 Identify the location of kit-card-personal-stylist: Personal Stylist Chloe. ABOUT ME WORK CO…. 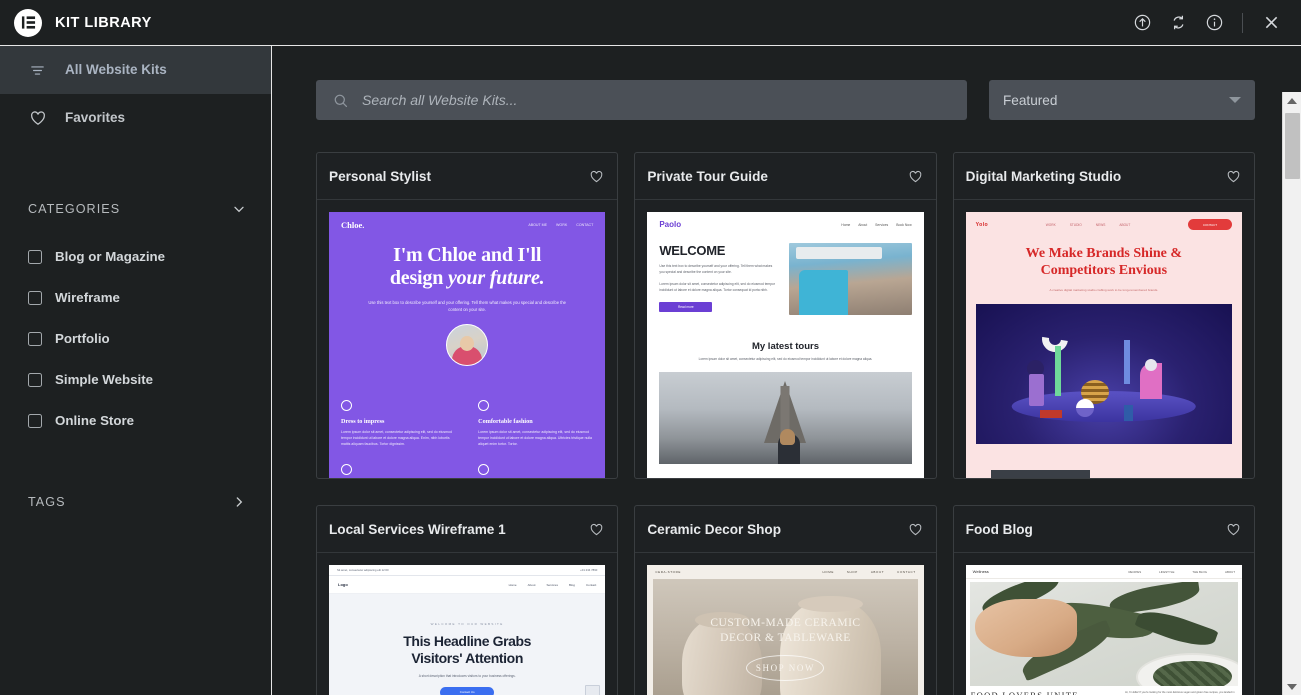
(467, 315).